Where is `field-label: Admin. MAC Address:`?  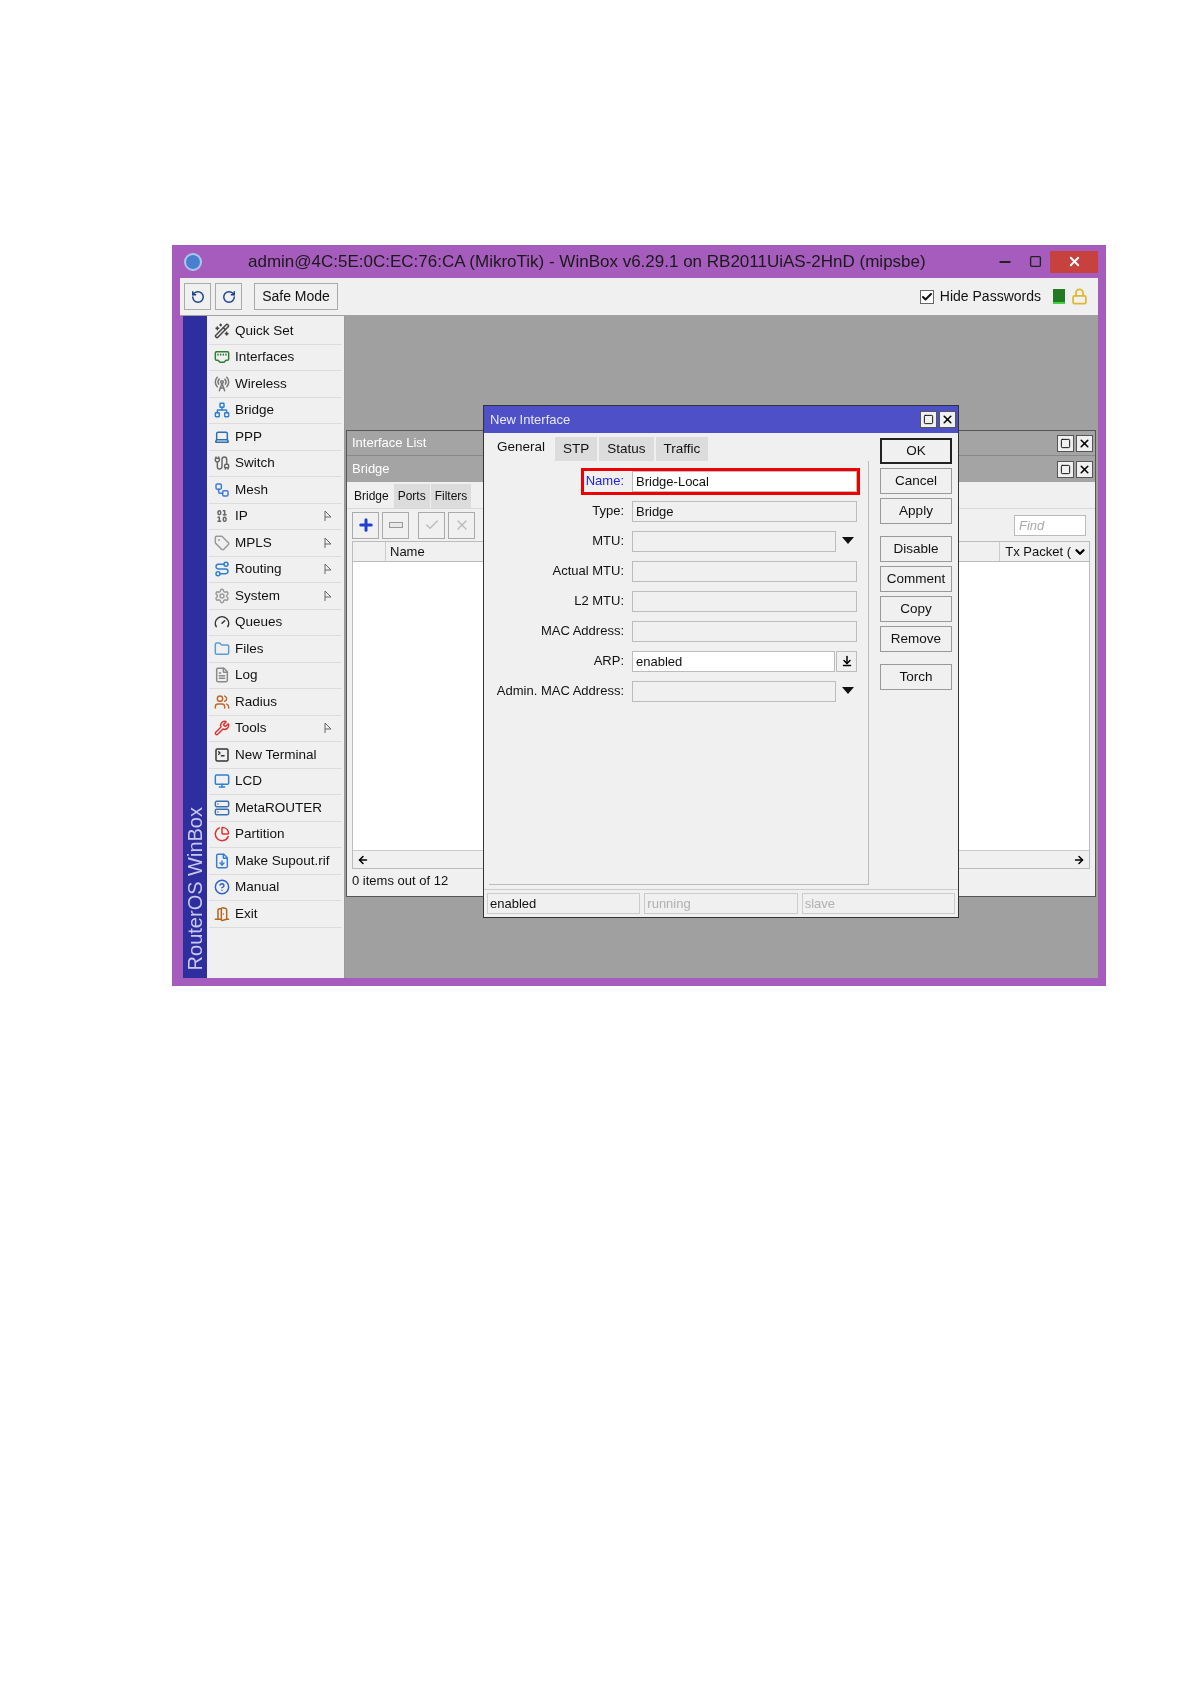
field-label: Admin. MAC Address: is located at coordinates (560, 691).